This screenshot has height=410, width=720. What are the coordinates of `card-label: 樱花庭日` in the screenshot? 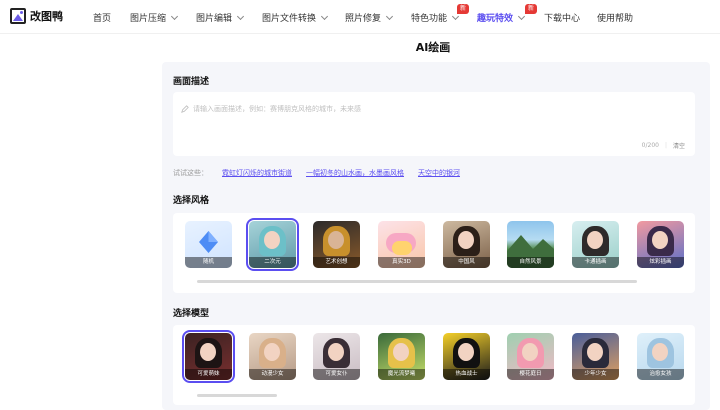 It's located at (530, 374).